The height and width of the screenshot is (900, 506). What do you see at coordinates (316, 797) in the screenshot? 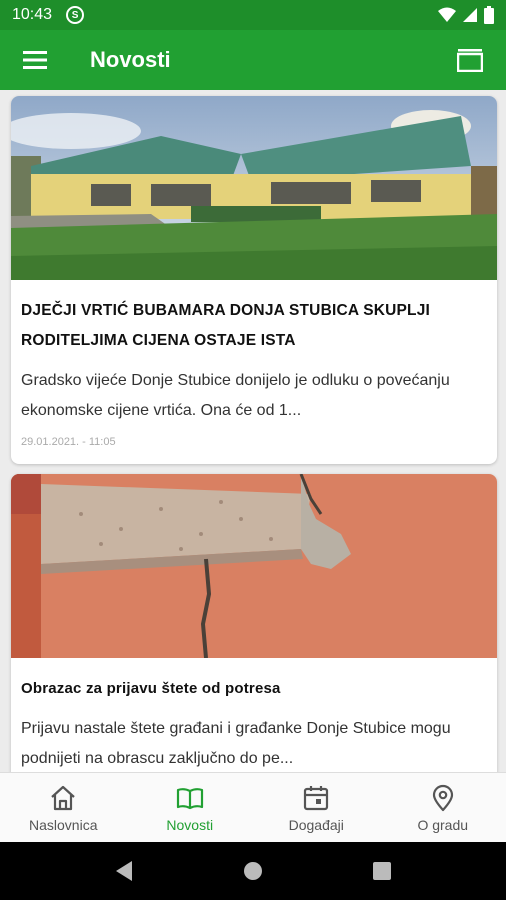
I see `calendar-icon` at bounding box center [316, 797].